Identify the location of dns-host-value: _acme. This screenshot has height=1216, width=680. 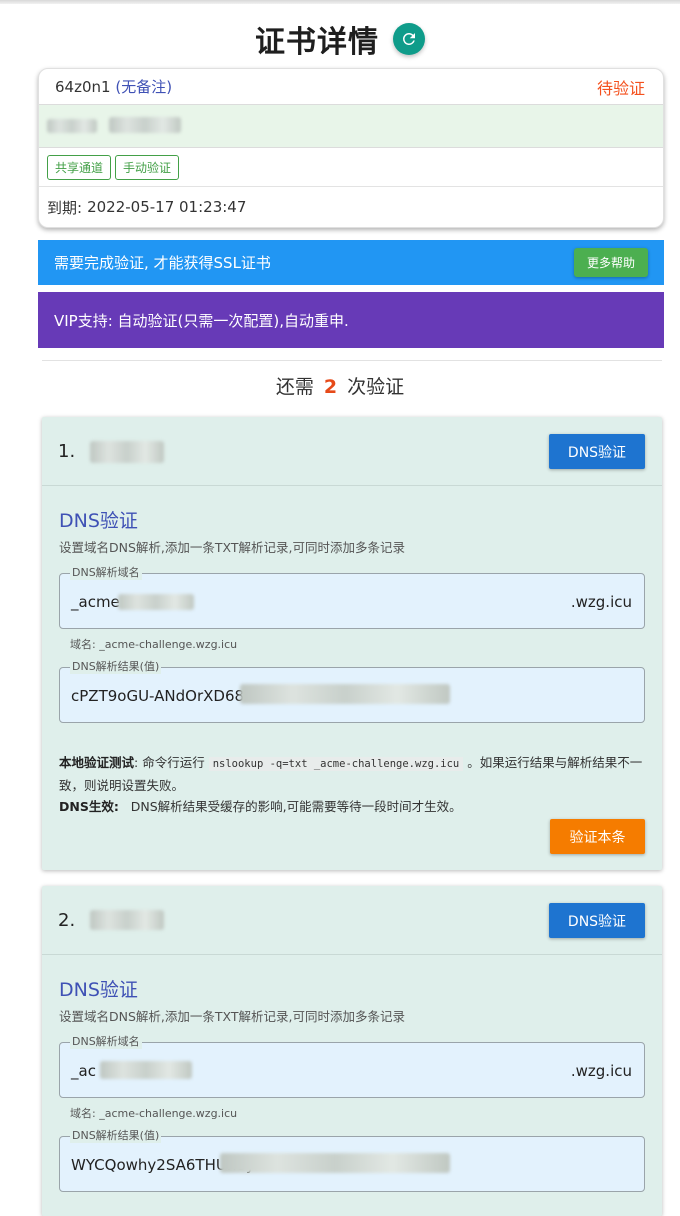
(95, 602).